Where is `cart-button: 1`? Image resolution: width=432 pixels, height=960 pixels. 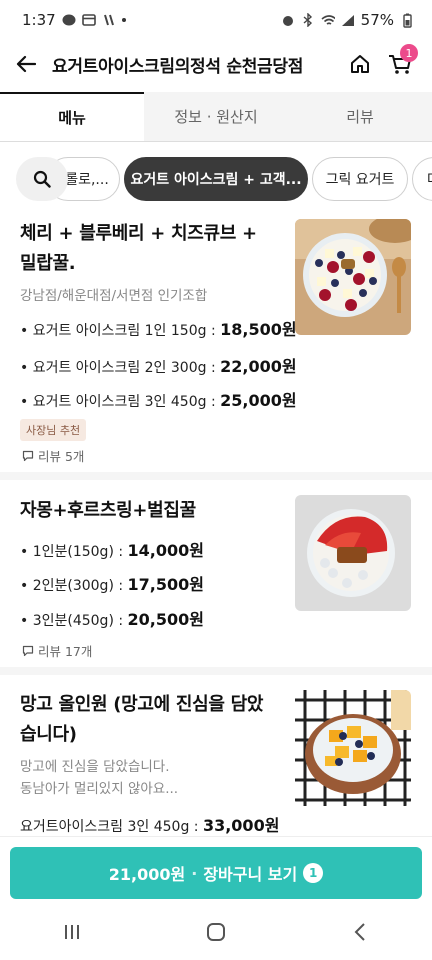
cart-button: 1 is located at coordinates (400, 64).